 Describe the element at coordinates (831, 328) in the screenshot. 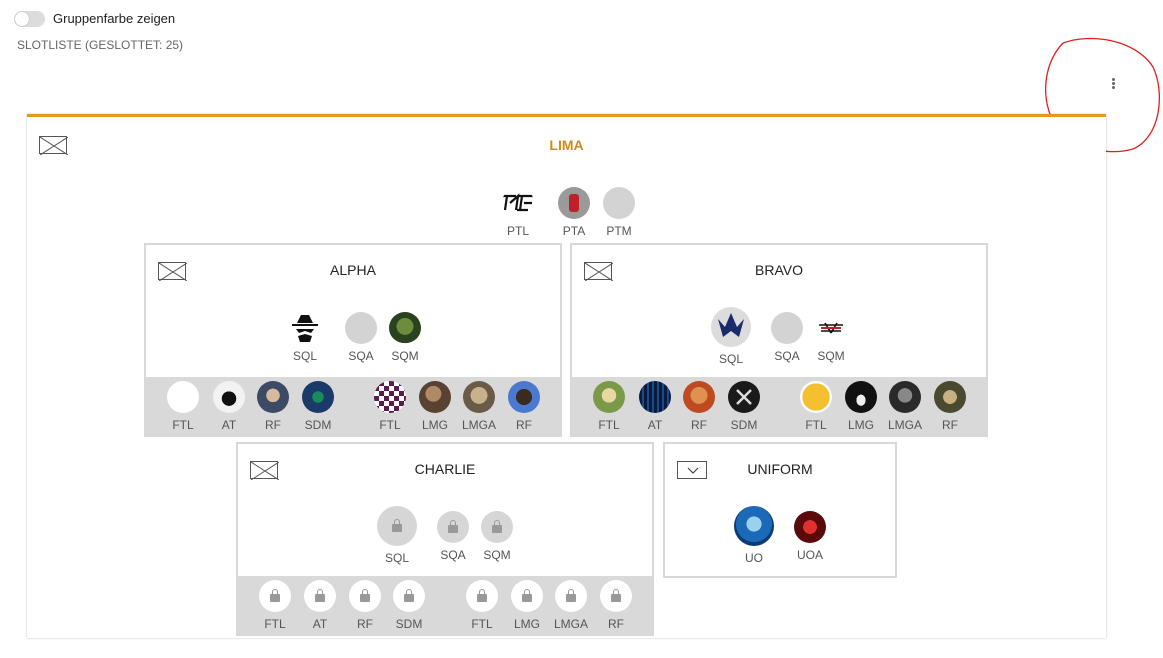

I see `red-logo-avatar-icon` at that location.